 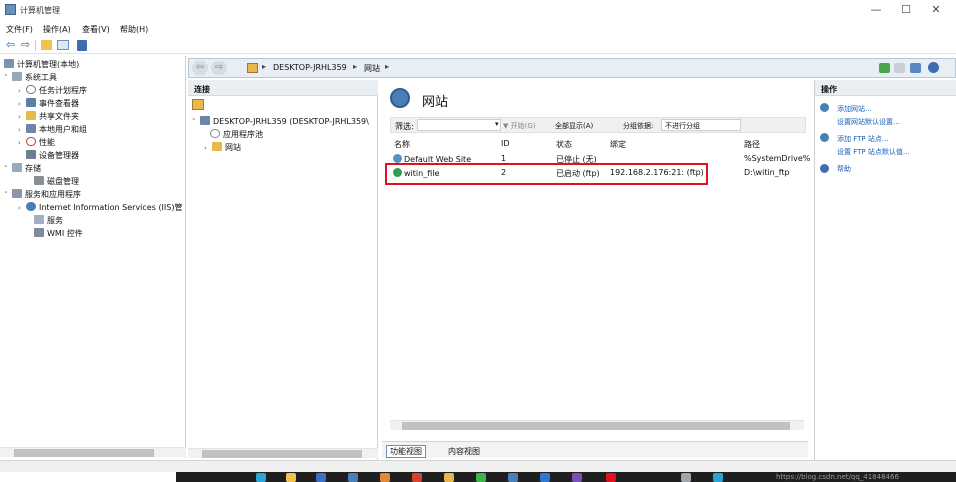 What do you see at coordinates (752, 144) in the screenshot?
I see `col-path: 路径` at bounding box center [752, 144].